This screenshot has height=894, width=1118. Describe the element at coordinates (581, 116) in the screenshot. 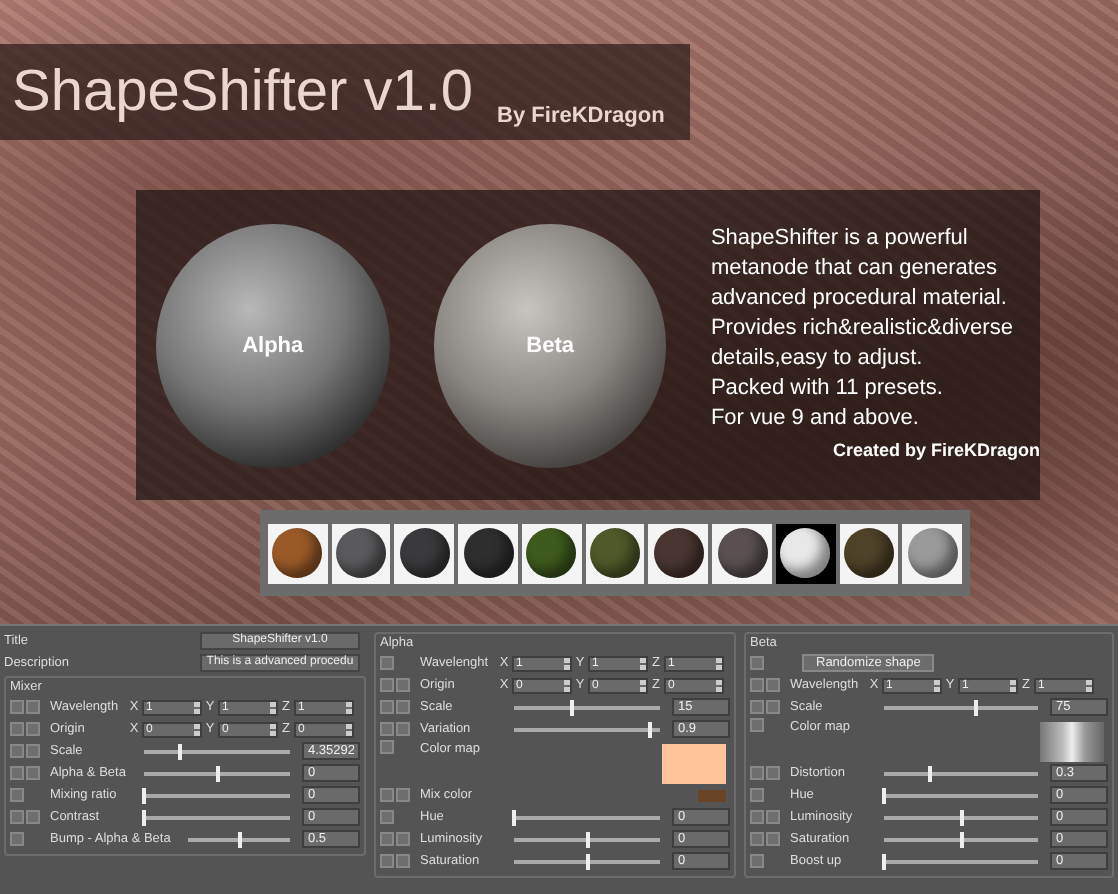

I see `author-credit: By FireKDragon` at that location.